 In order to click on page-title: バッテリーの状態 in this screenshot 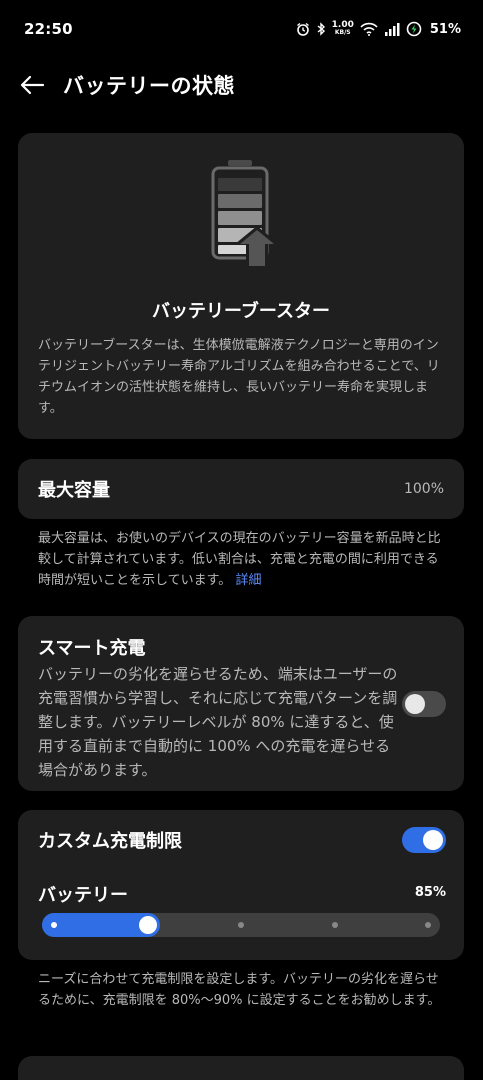, I will do `click(149, 86)`.